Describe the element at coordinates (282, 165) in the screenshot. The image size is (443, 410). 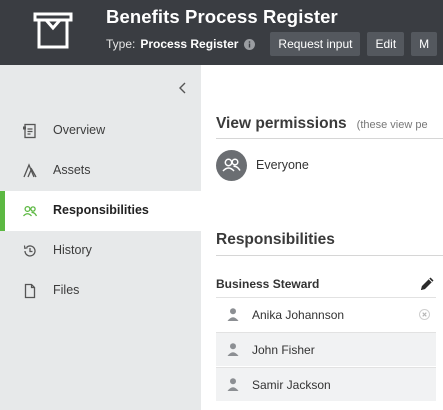
I see `everyone-label: Everyone` at that location.